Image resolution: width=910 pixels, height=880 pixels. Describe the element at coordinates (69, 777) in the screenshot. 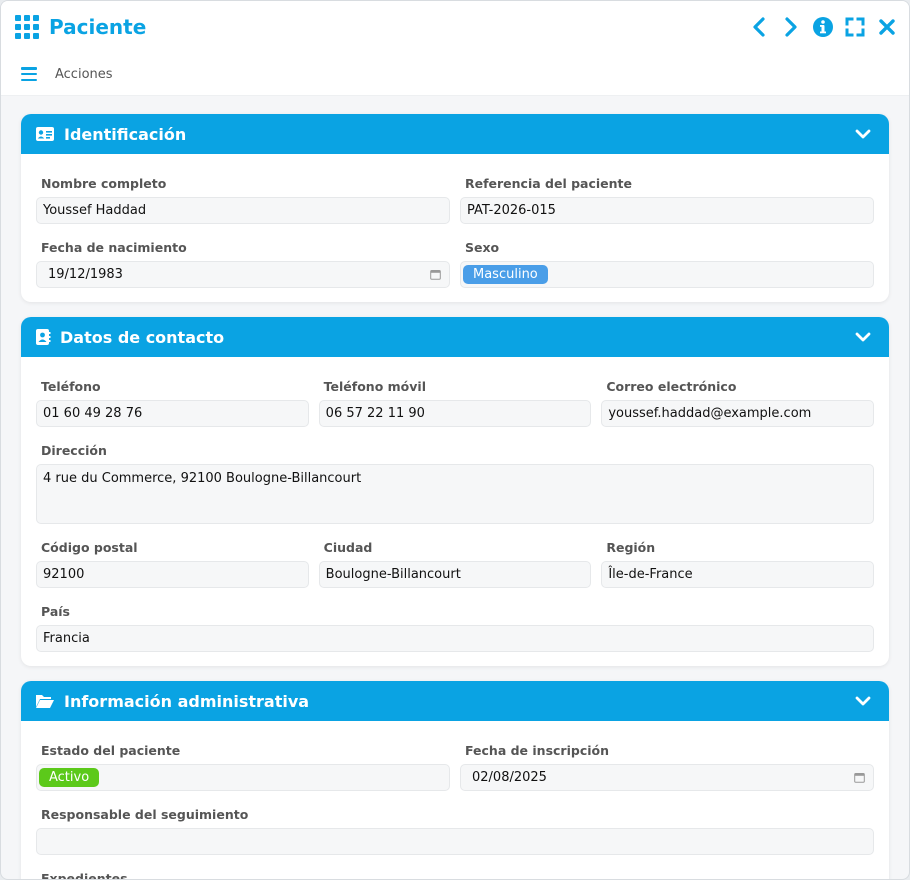

I see `status-badge: Activo` at that location.